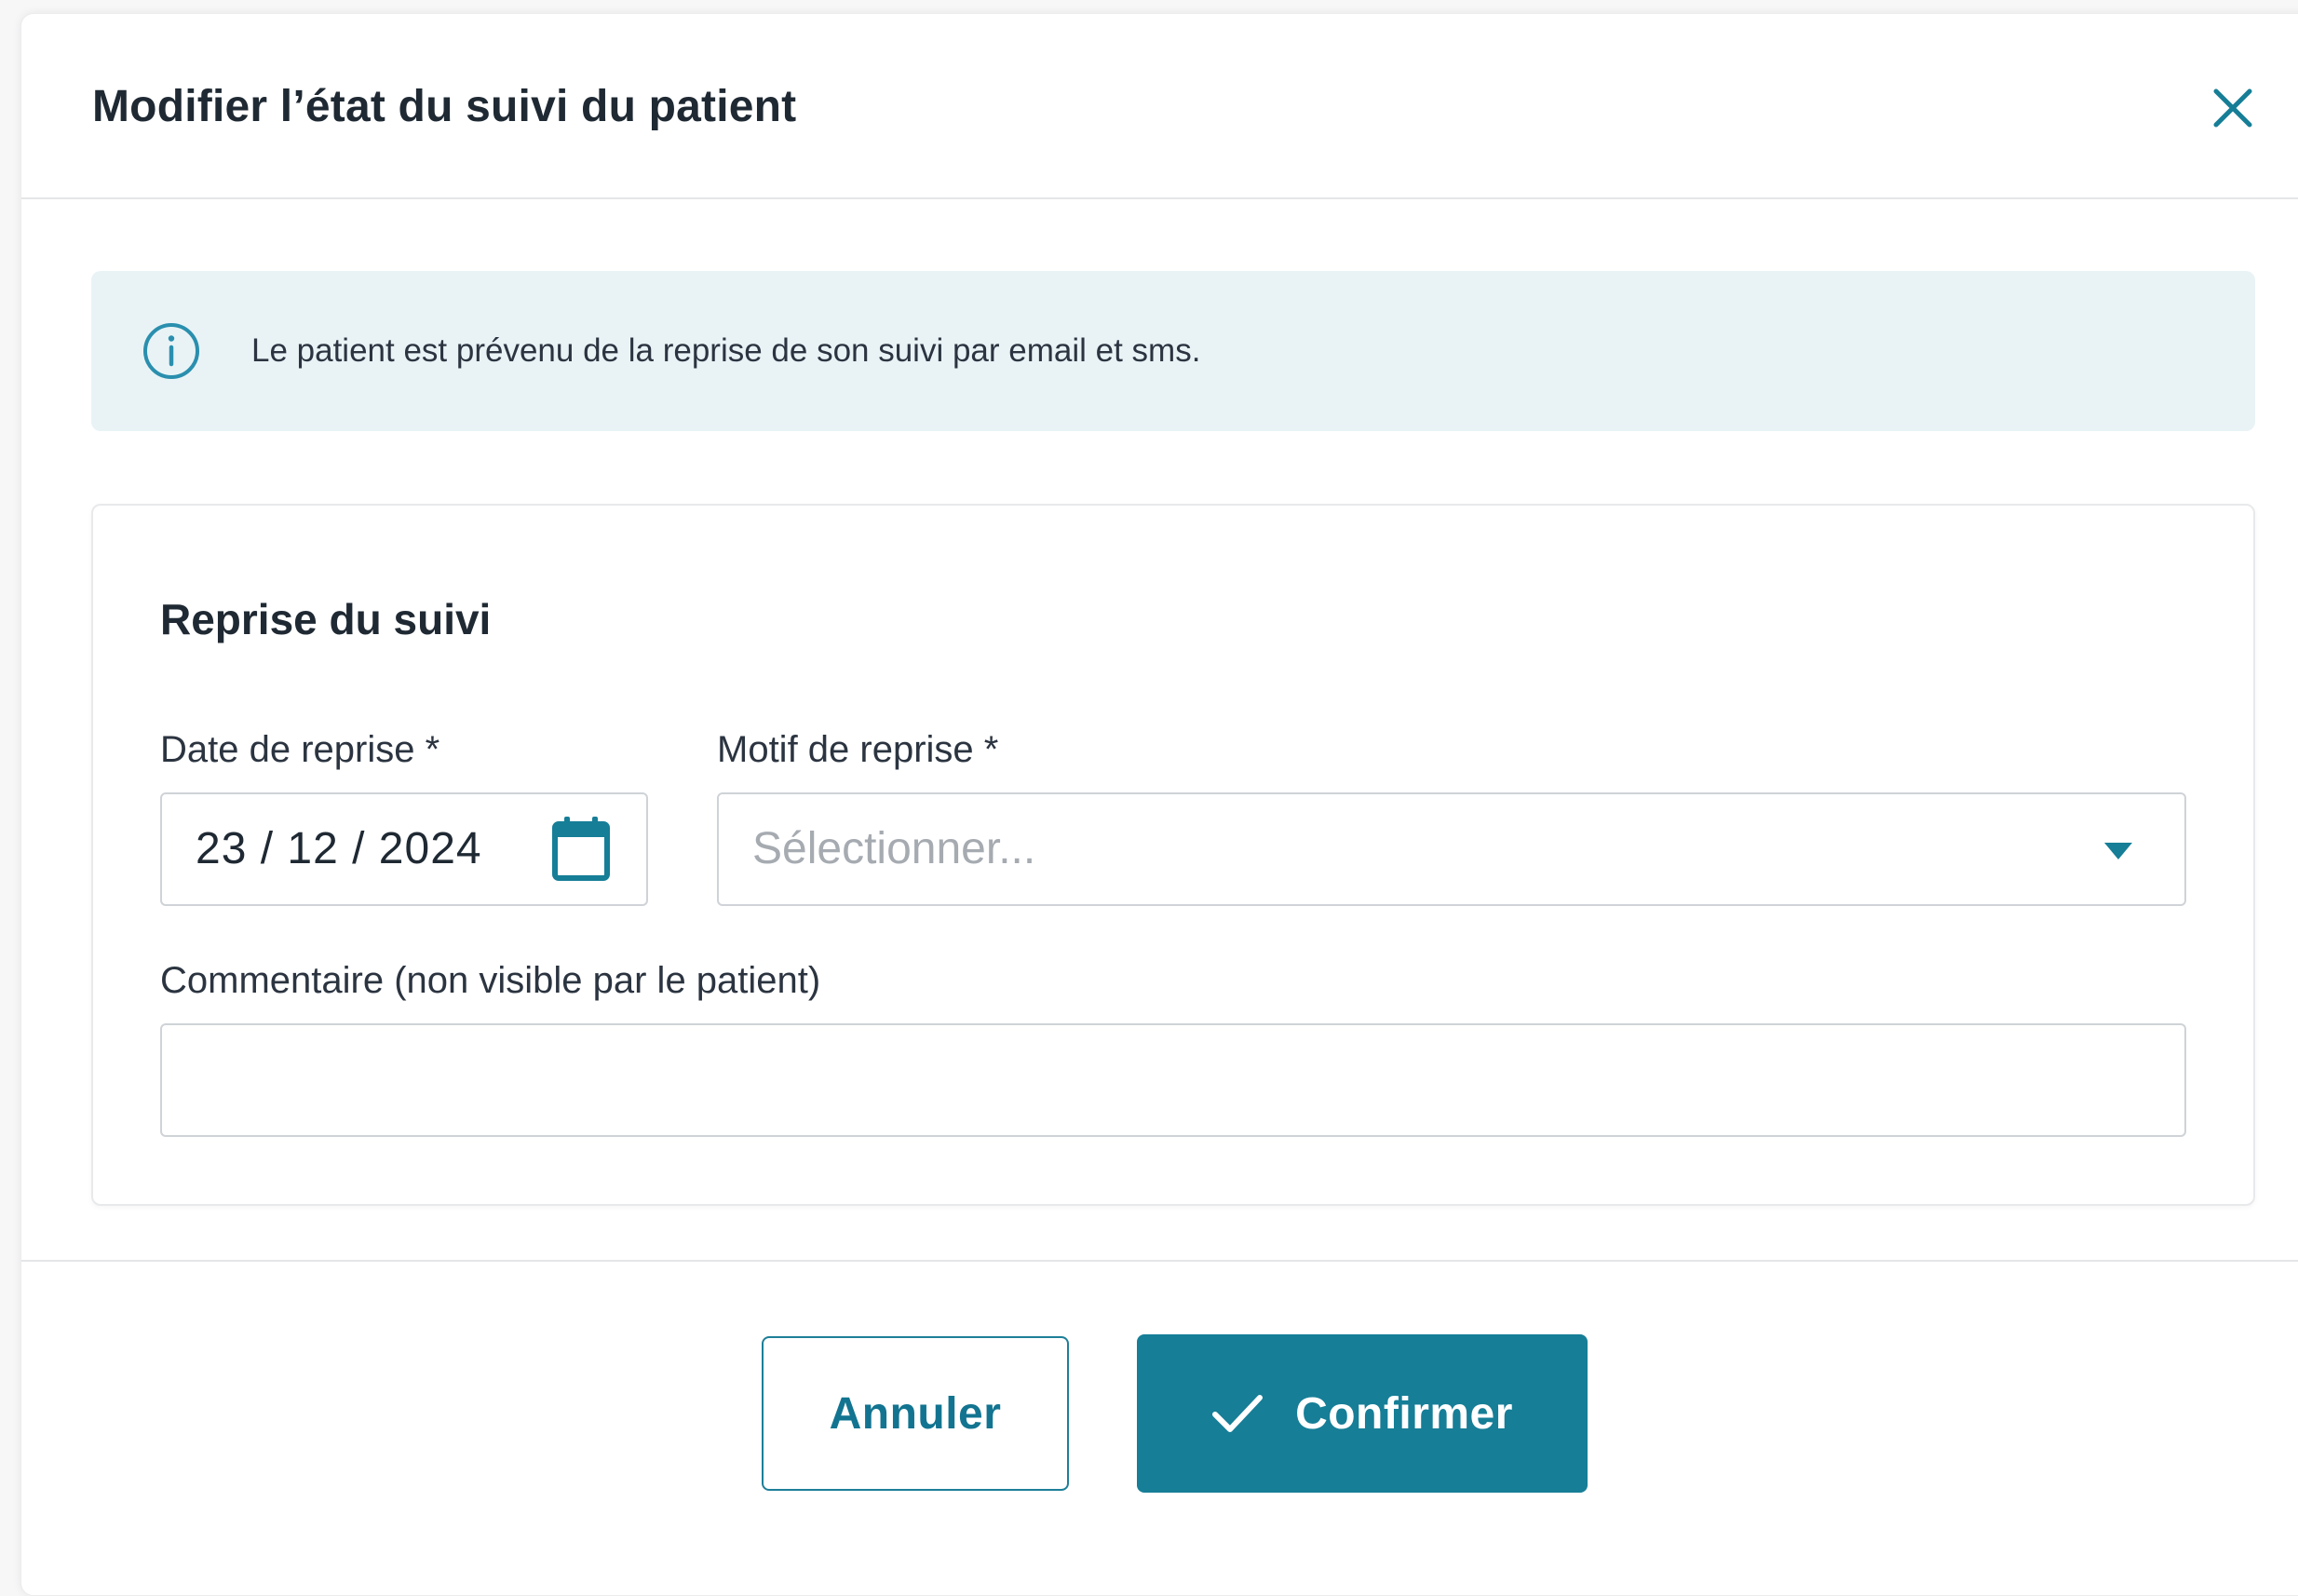  I want to click on close-button, so click(2233, 108).